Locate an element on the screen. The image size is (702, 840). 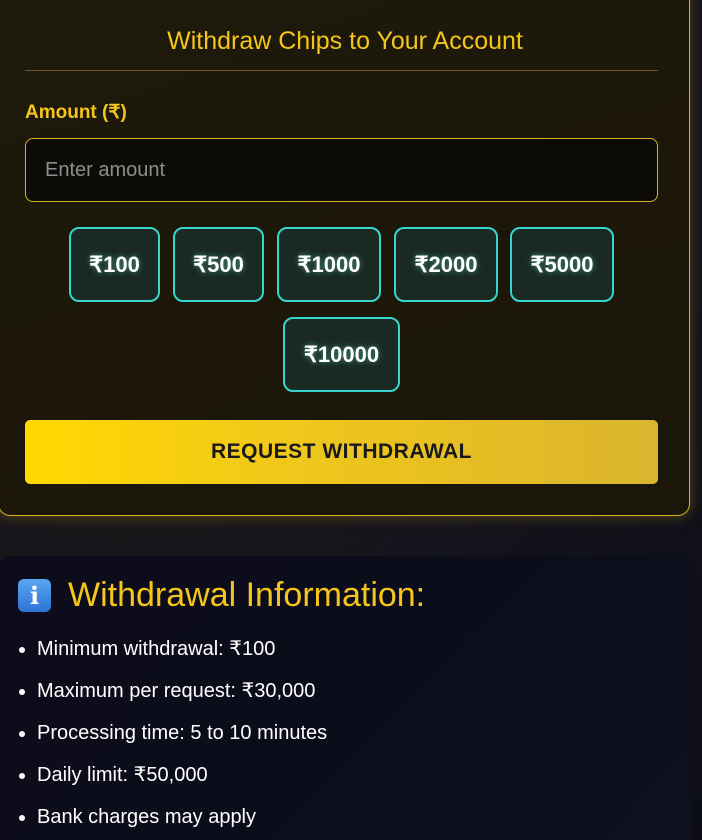
chip-500-button: ₹500 is located at coordinates (218, 264).